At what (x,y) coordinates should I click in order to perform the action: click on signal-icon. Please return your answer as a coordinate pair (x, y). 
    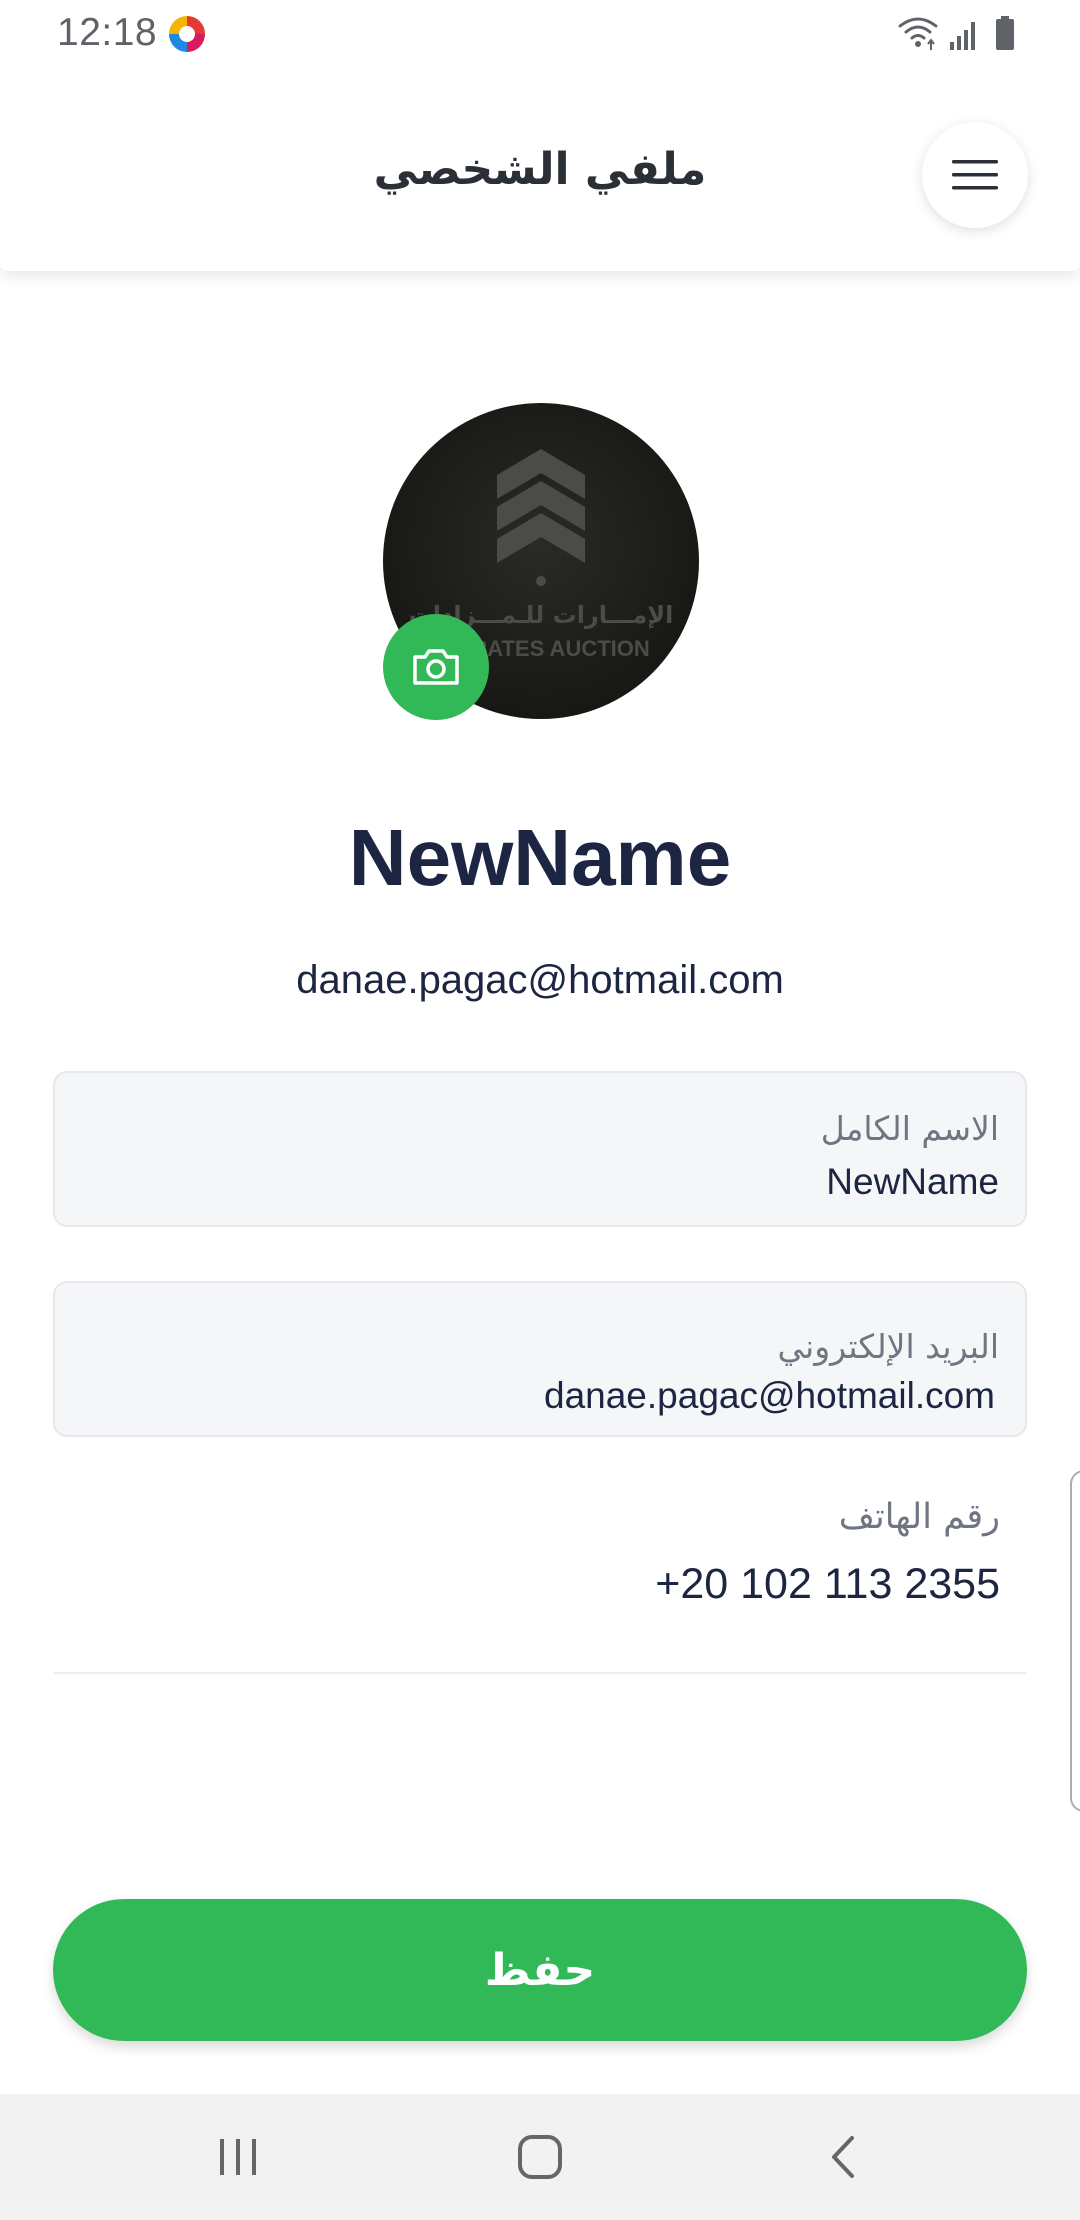
    Looking at the image, I should click on (962, 36).